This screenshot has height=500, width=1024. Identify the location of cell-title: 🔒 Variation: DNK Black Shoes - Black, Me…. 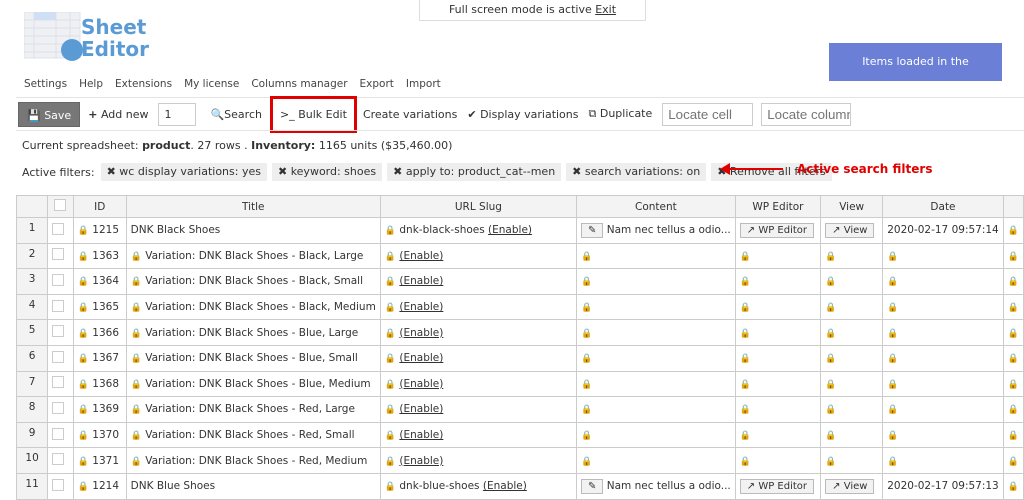
(253, 307).